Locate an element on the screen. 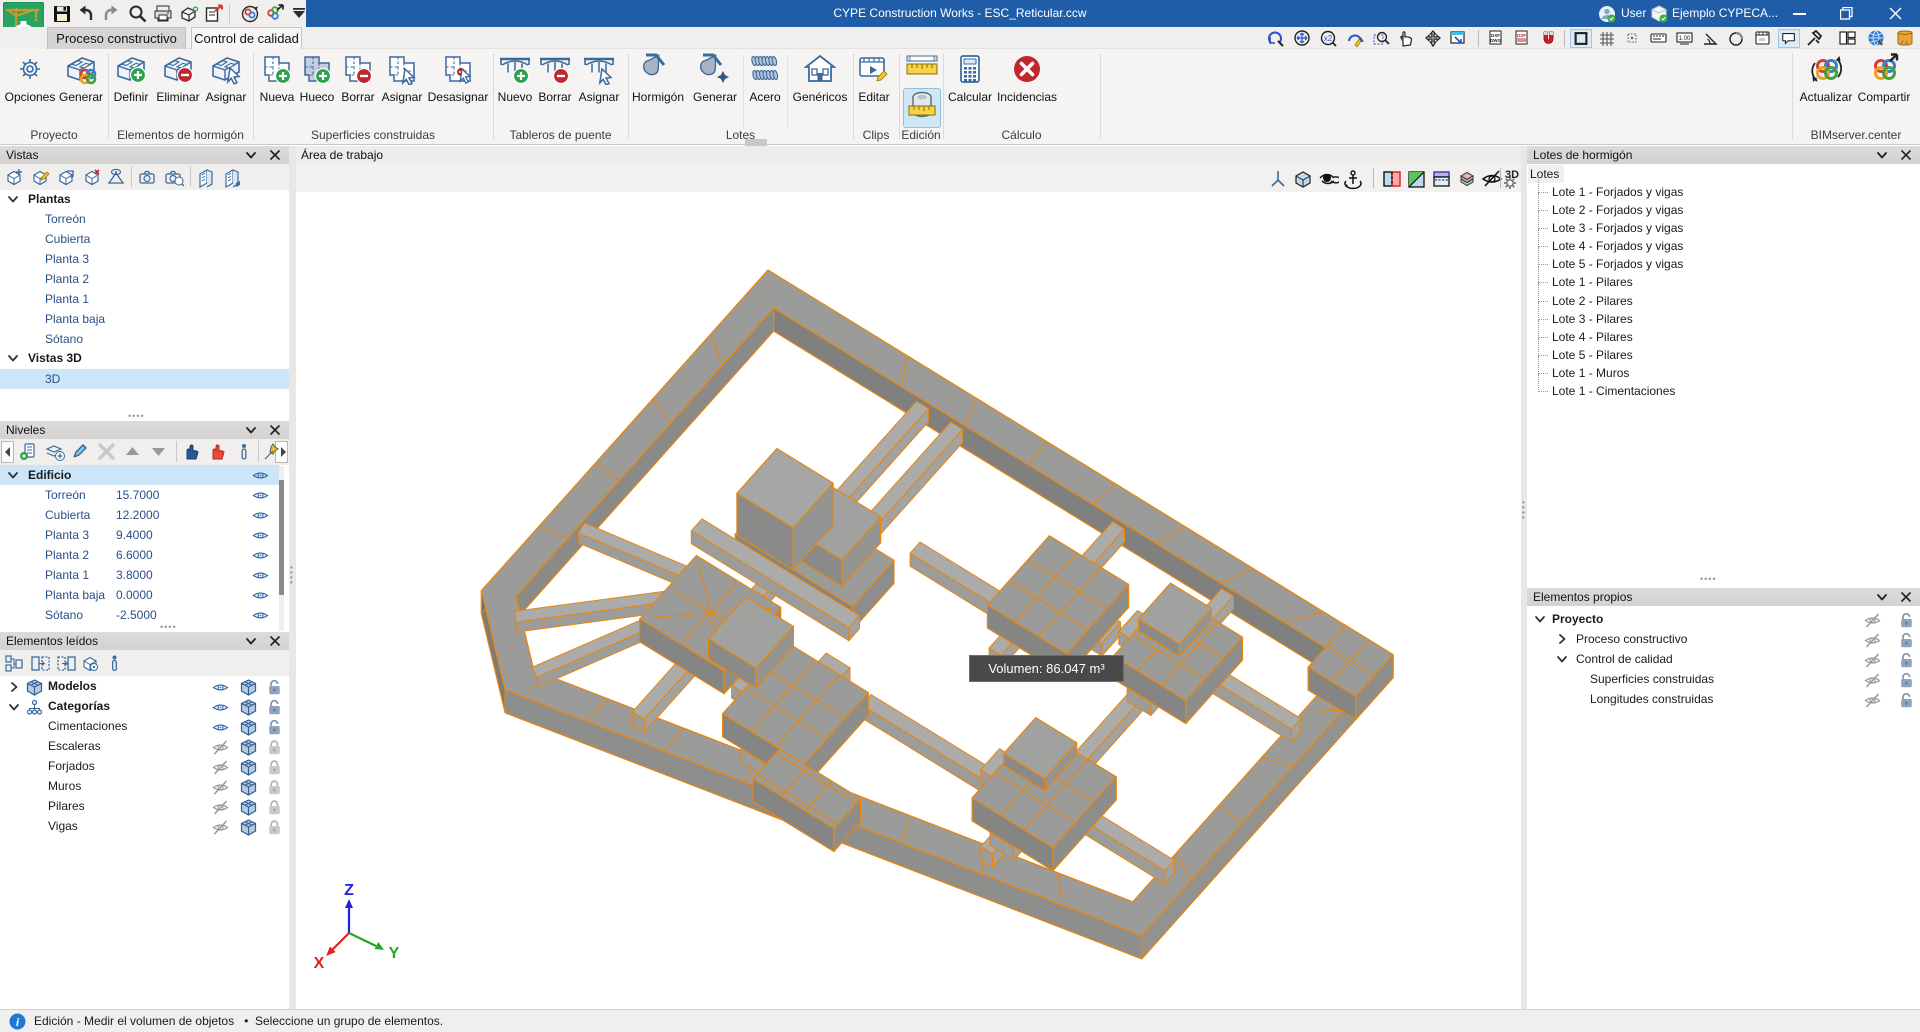 The width and height of the screenshot is (1920, 1032). svg-text: X is located at coordinates (319, 963).